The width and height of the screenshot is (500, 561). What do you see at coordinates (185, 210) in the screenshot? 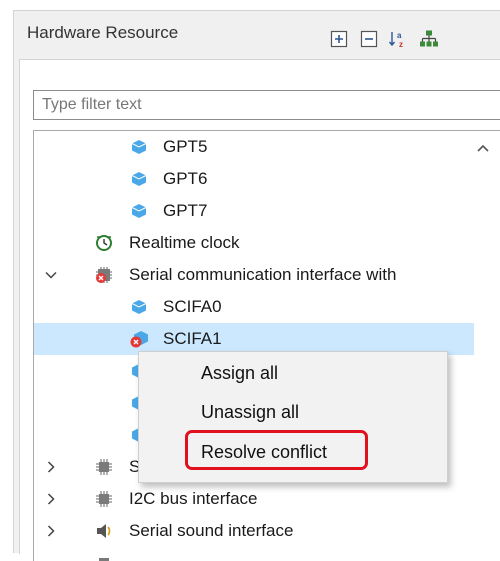
I see `tree-item-label: GPT7` at bounding box center [185, 210].